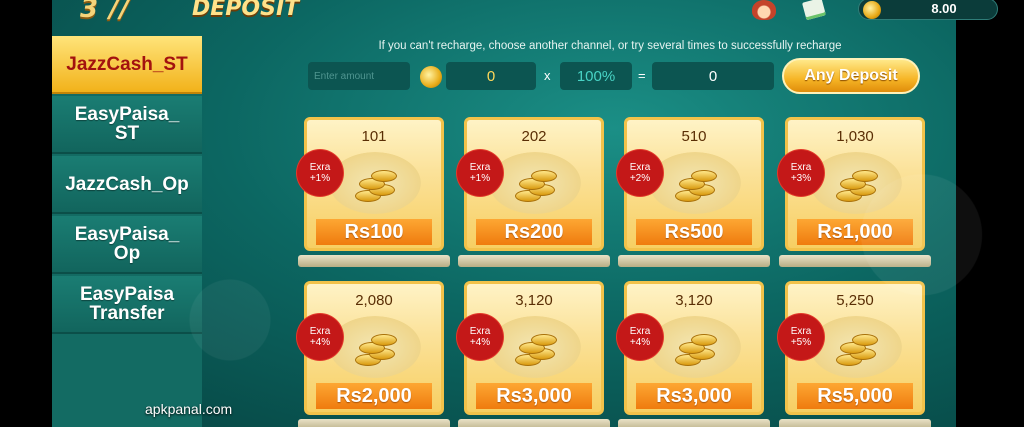  I want to click on deposit-card: 101 Rs100 Exra +1%, so click(374, 192).